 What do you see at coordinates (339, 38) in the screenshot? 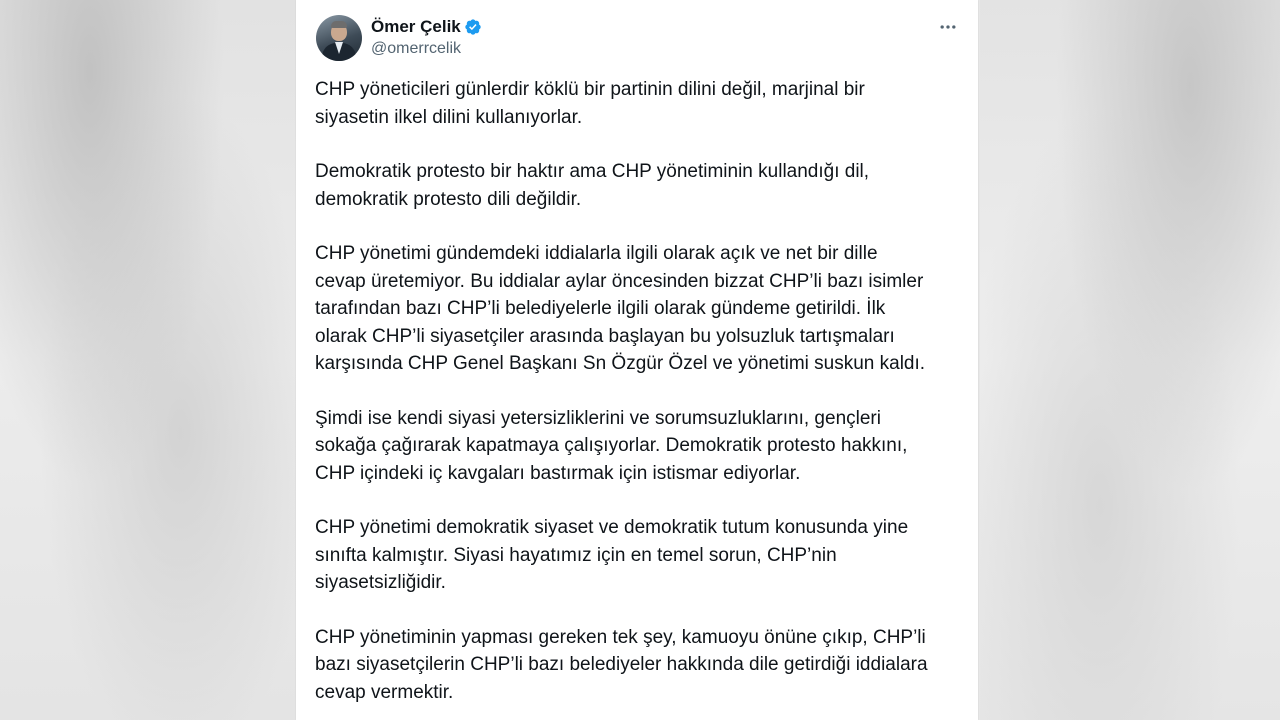
I see `avatar` at bounding box center [339, 38].